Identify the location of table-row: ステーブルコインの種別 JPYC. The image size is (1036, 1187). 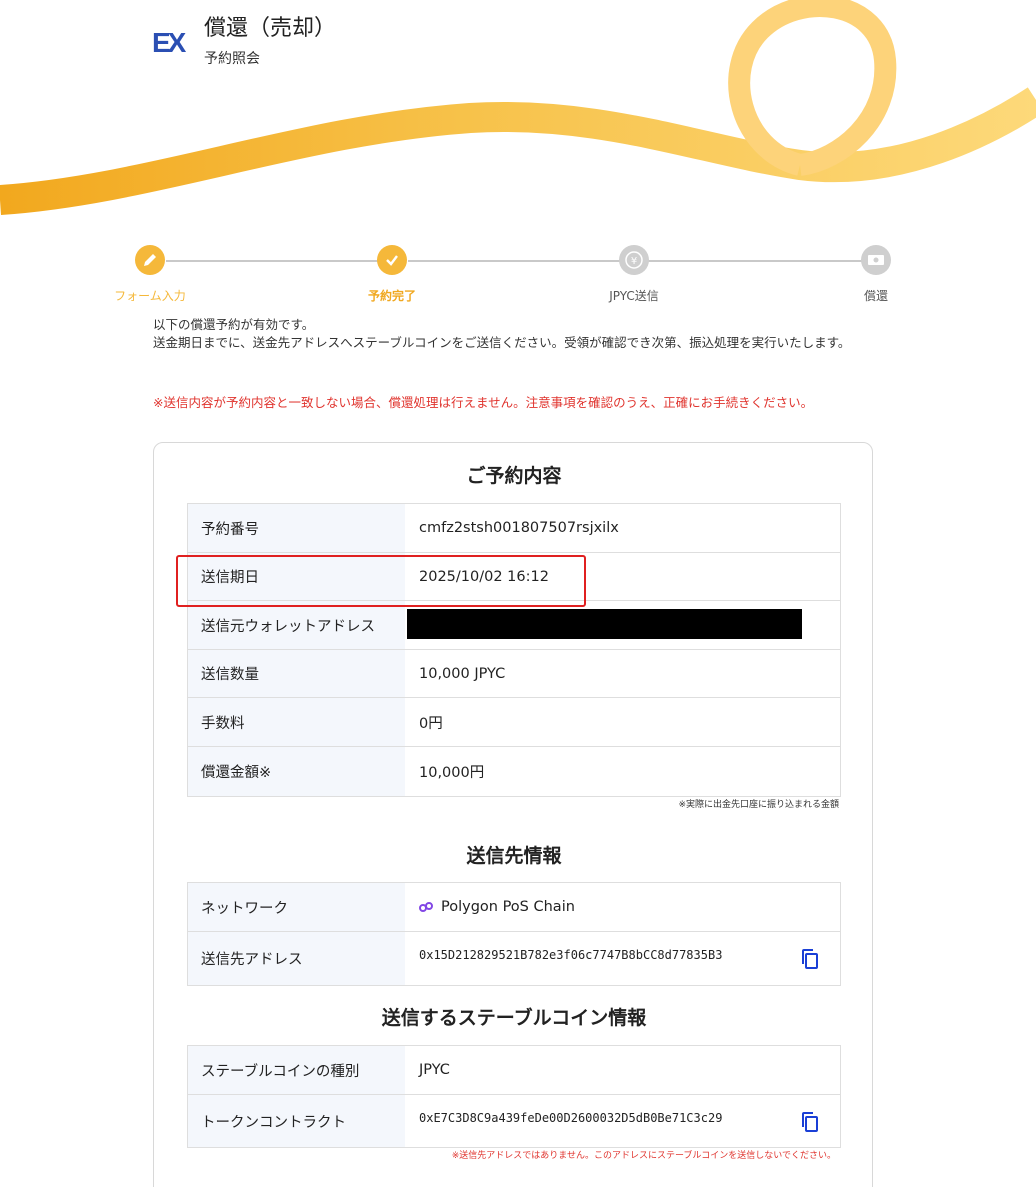
(514, 1070).